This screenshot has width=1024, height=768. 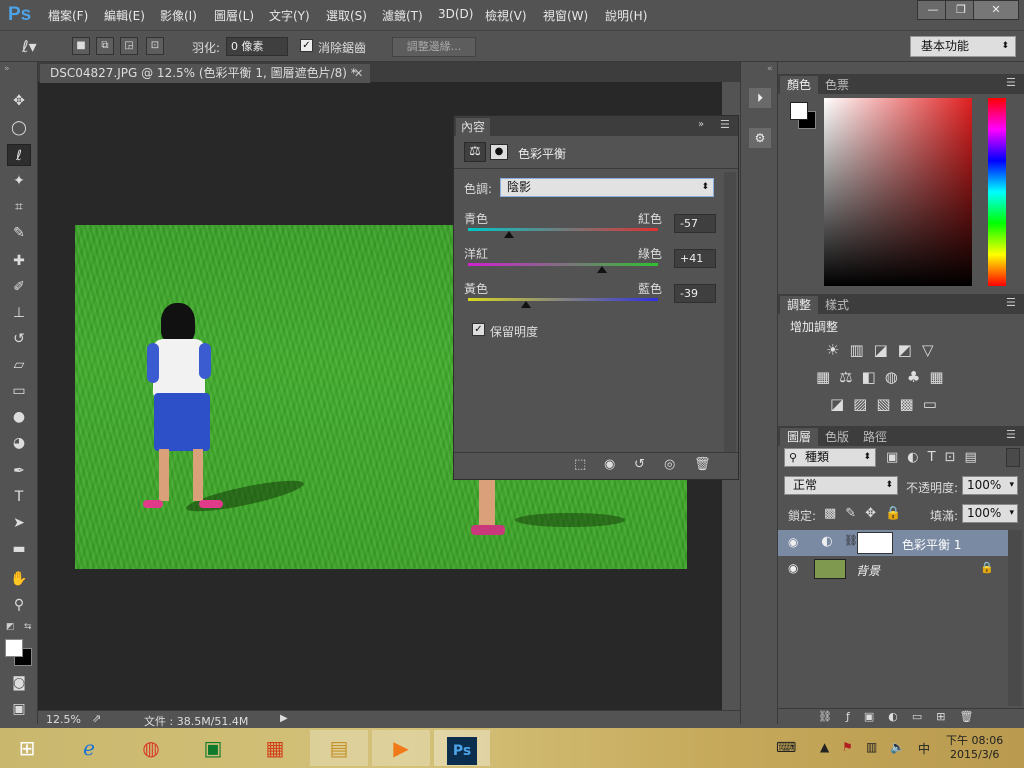 I want to click on close-button: ✕, so click(x=996, y=10).